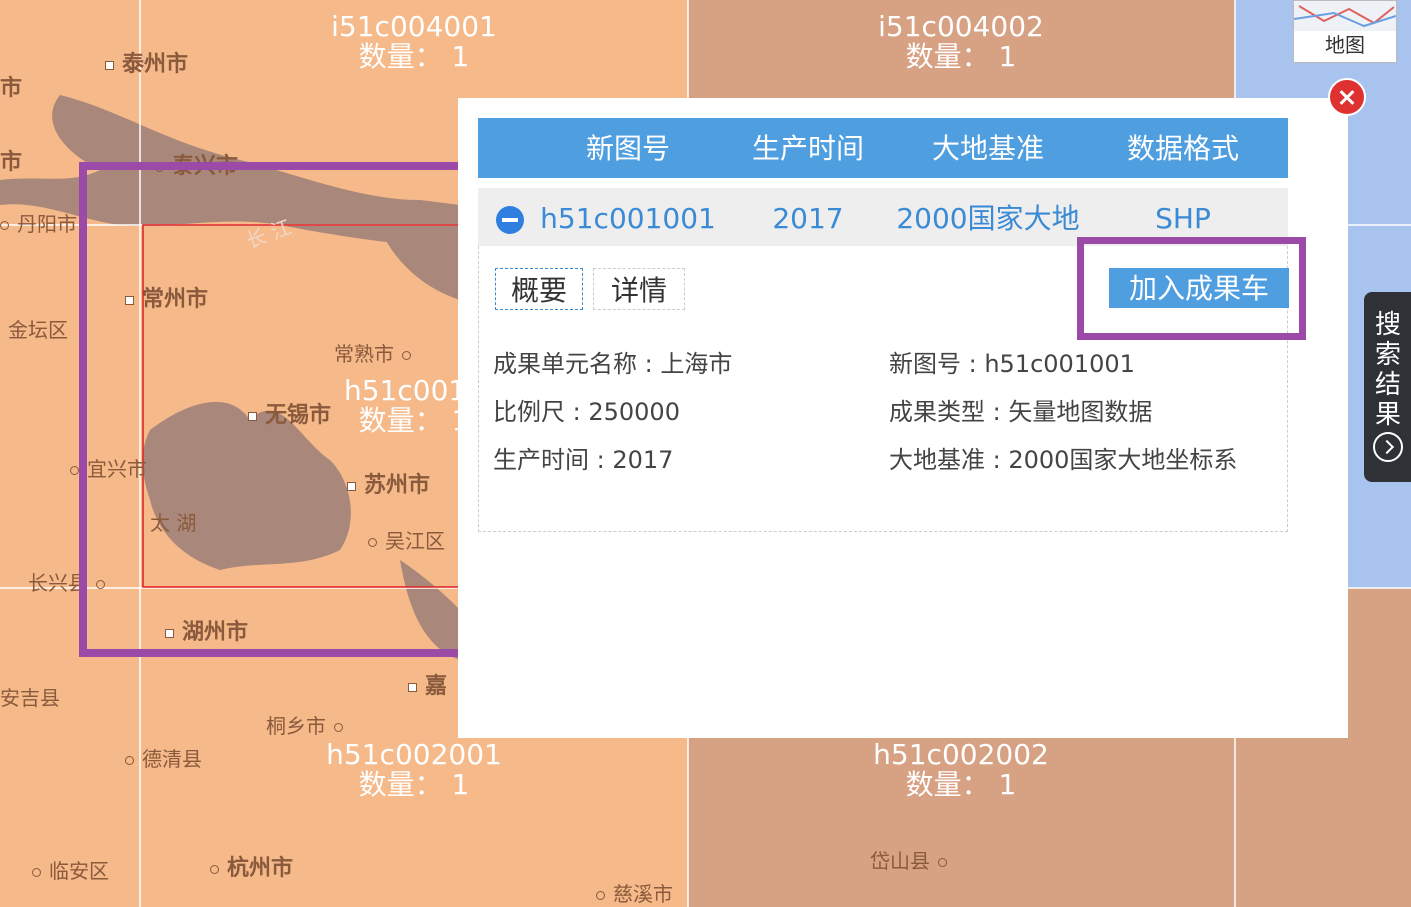 The height and width of the screenshot is (907, 1411). Describe the element at coordinates (30, 698) in the screenshot. I see `place-label: 安吉县` at that location.